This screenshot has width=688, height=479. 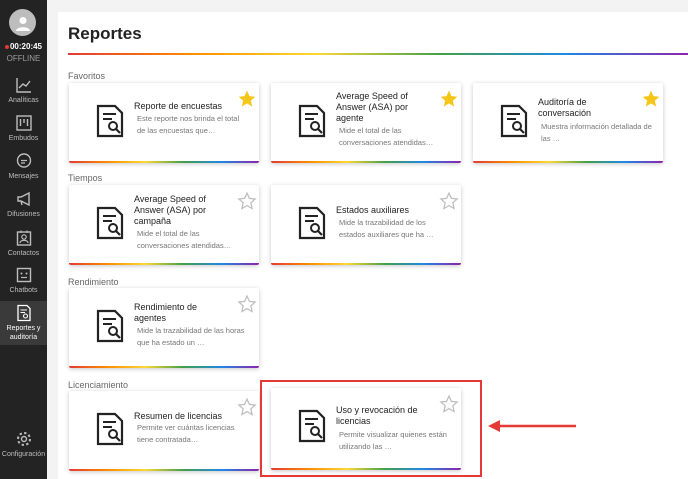 I want to click on card-title: Rendimiento de agentes, so click(x=166, y=312).